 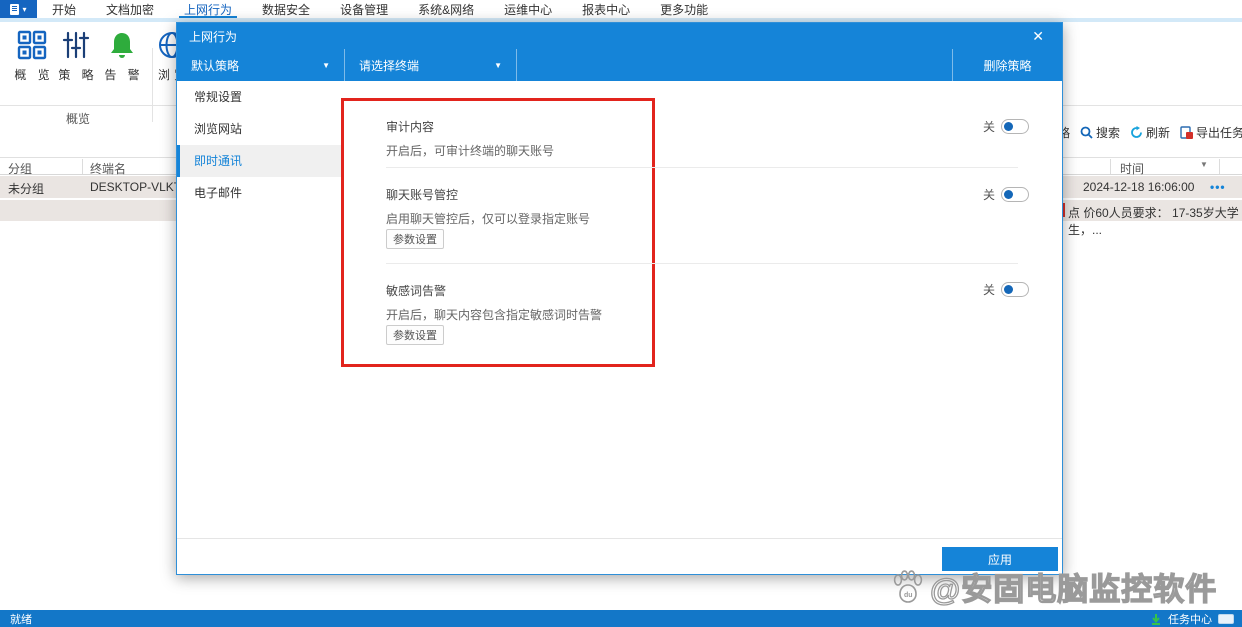 I want to click on delete-policy-button: 删除策略, so click(x=1007, y=65).